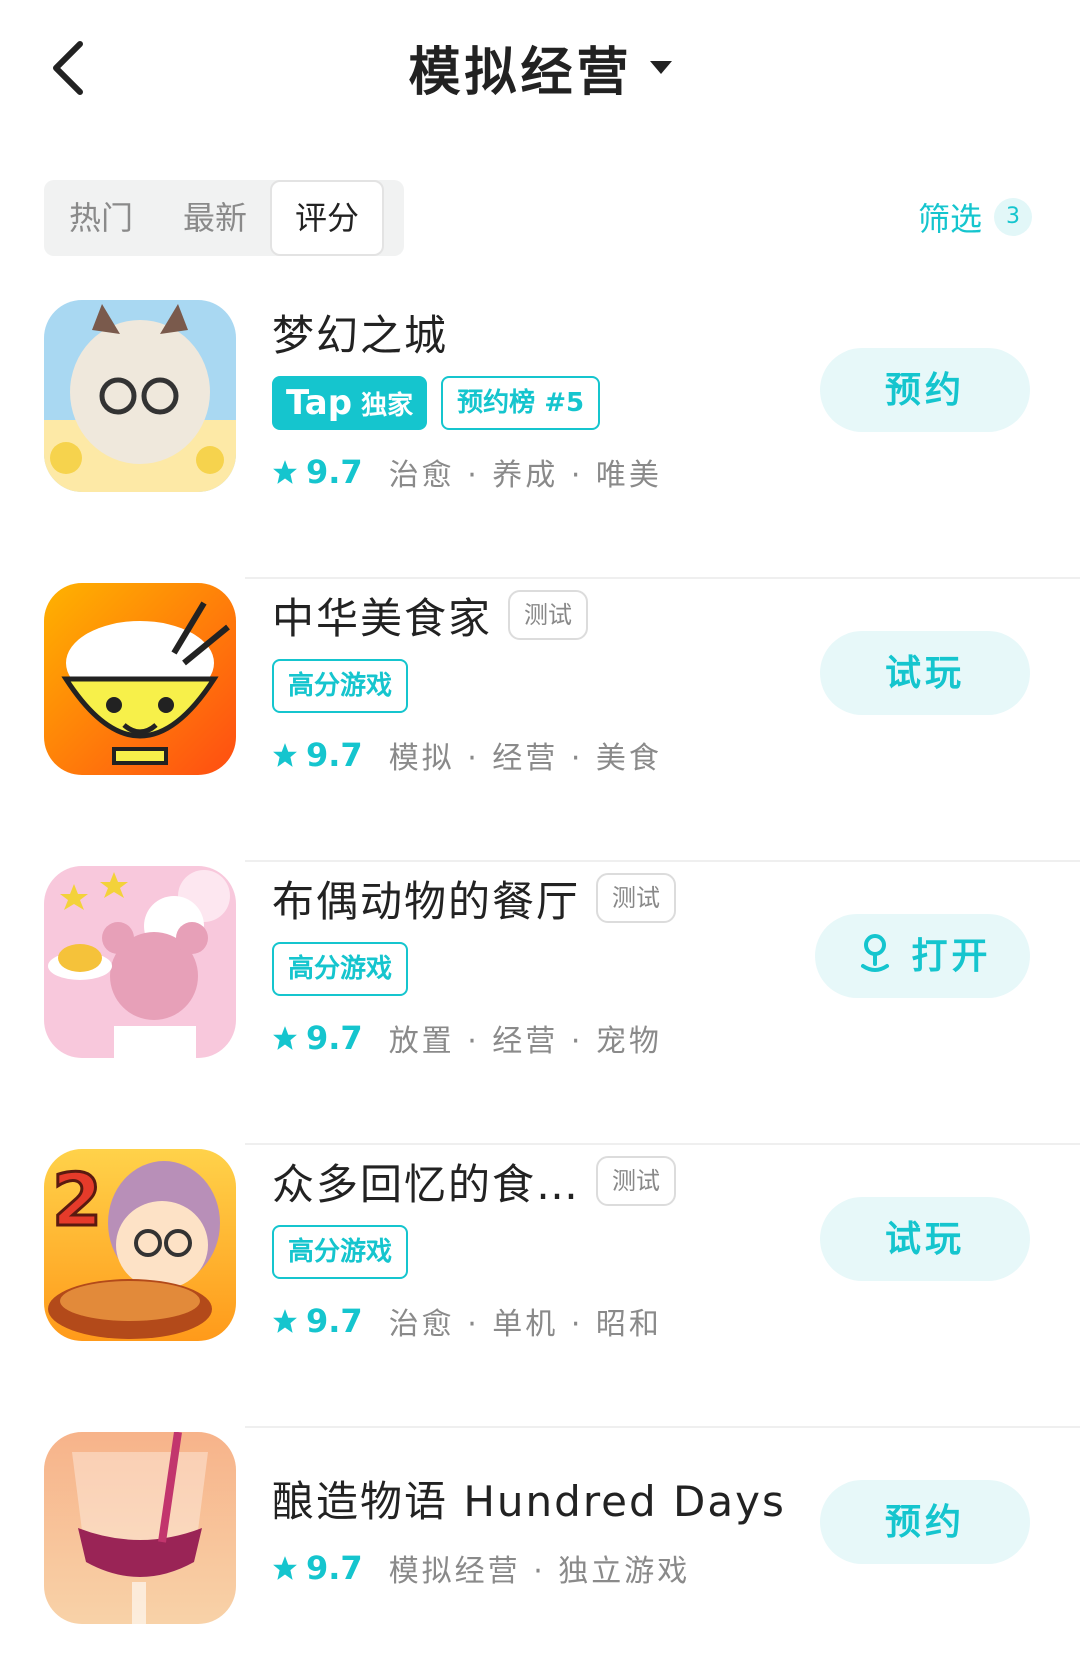  What do you see at coordinates (327, 218) in the screenshot?
I see `tab-rating: 评分` at bounding box center [327, 218].